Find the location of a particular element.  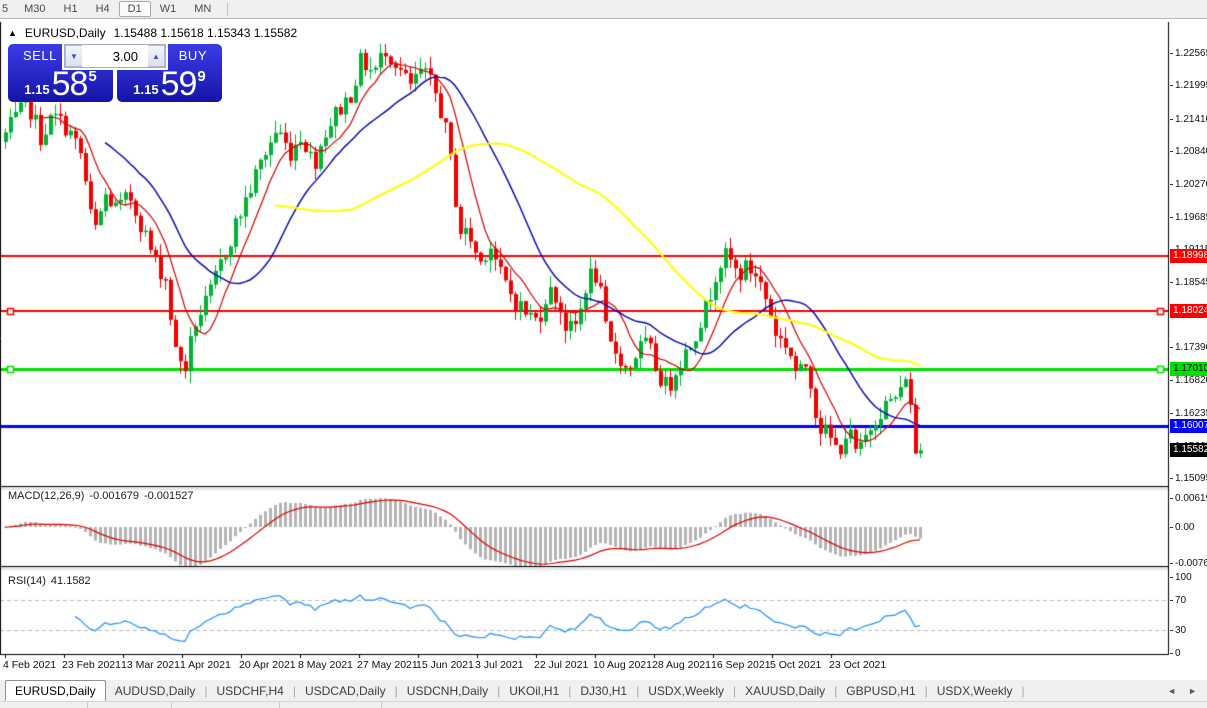

symbol-tab-dj30-h1: DJ30,H1 is located at coordinates (603, 691).